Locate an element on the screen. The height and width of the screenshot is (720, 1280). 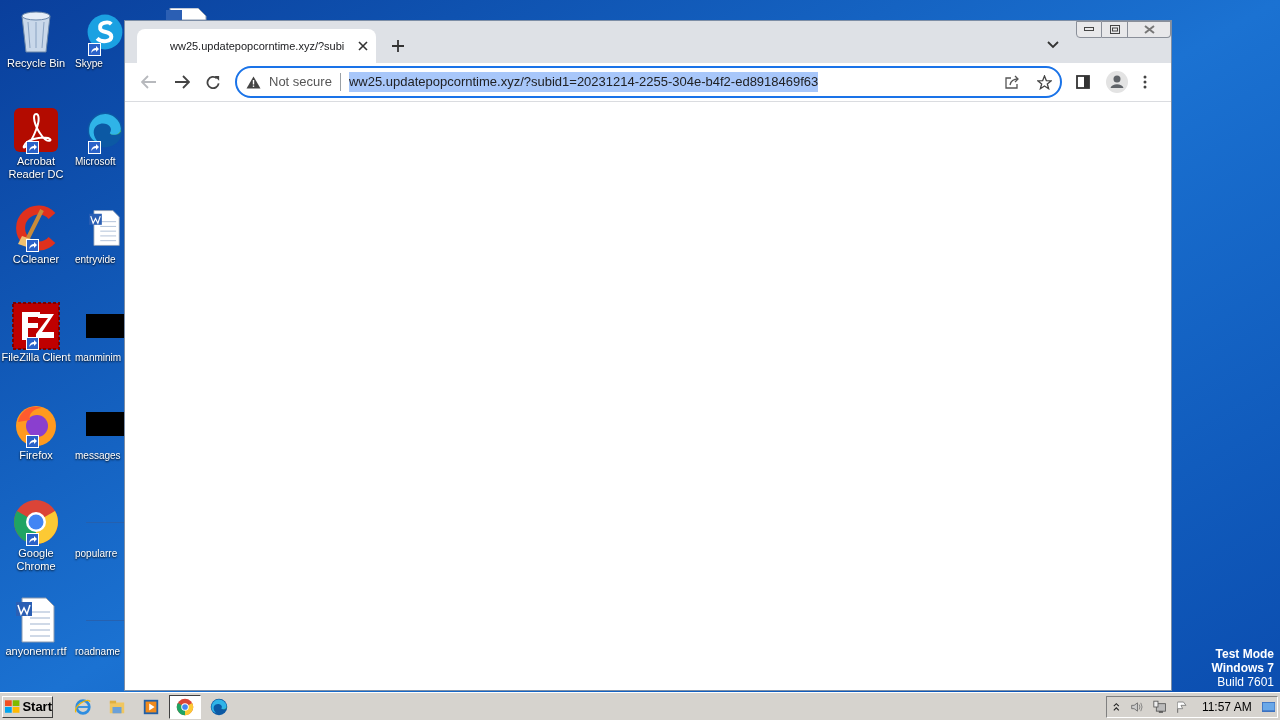
chevron-down-icon is located at coordinates (1053, 45).